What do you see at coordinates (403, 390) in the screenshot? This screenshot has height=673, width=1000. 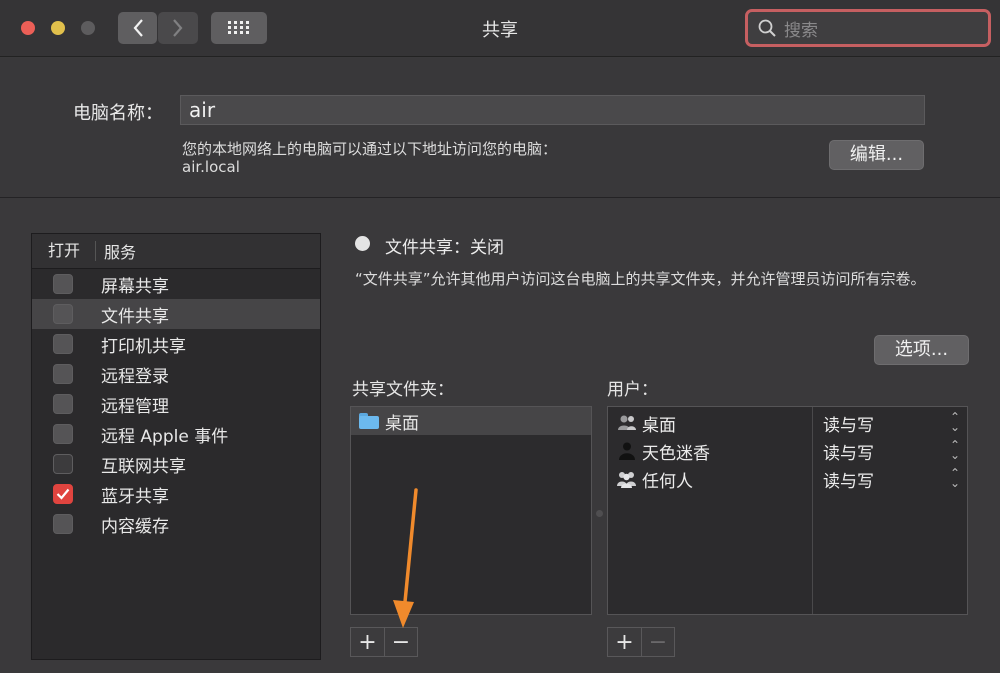 I see `shared-folders-label: 共享文件夹：` at bounding box center [403, 390].